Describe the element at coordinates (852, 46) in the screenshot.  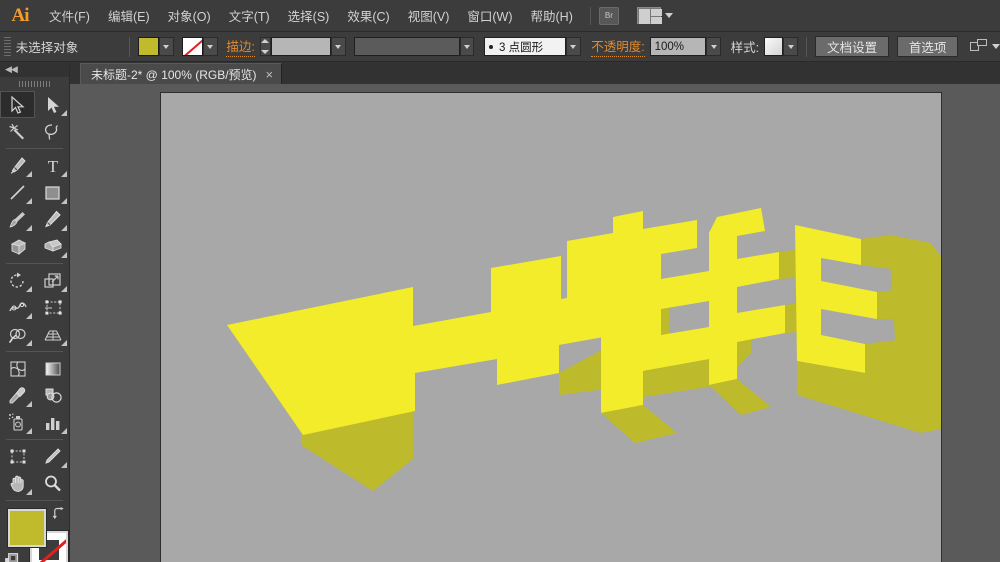
I see `document-setup-button: 文档设置` at that location.